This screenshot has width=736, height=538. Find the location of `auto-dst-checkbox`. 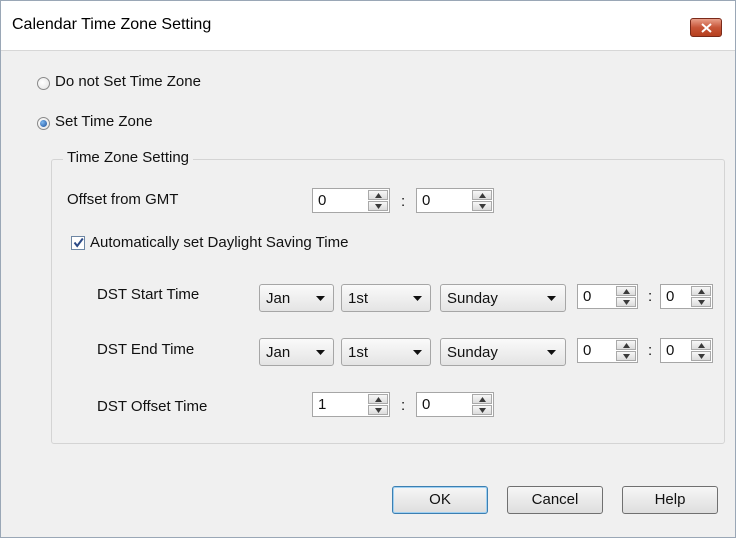

auto-dst-checkbox is located at coordinates (78, 243).